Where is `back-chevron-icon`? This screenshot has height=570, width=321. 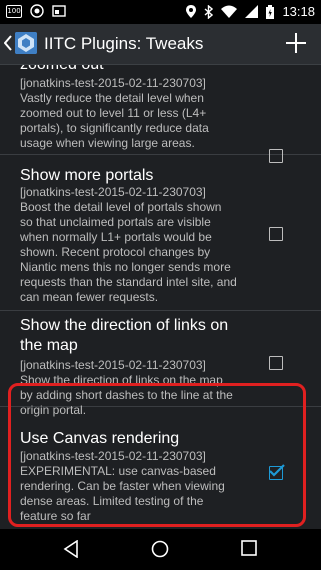 back-chevron-icon is located at coordinates (8, 43).